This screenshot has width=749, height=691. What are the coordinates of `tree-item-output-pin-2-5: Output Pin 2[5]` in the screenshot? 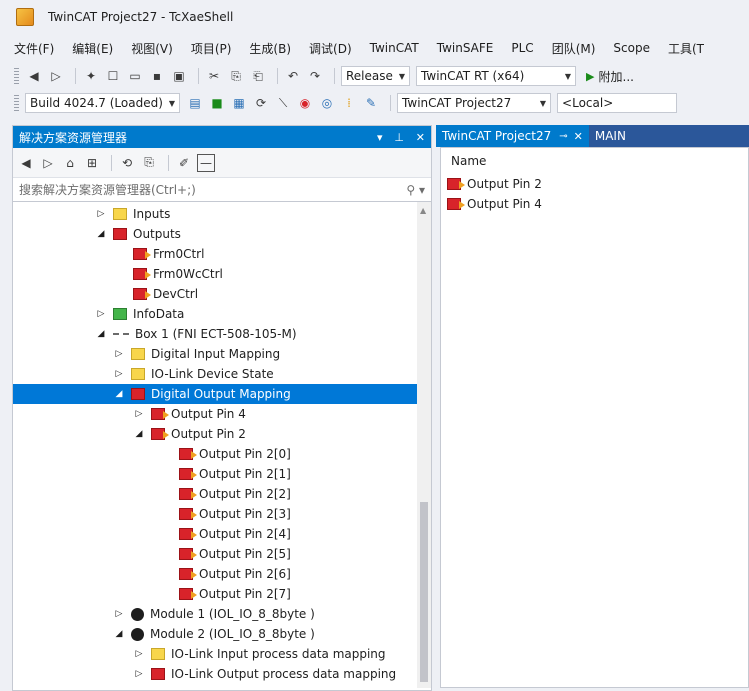 It's located at (215, 554).